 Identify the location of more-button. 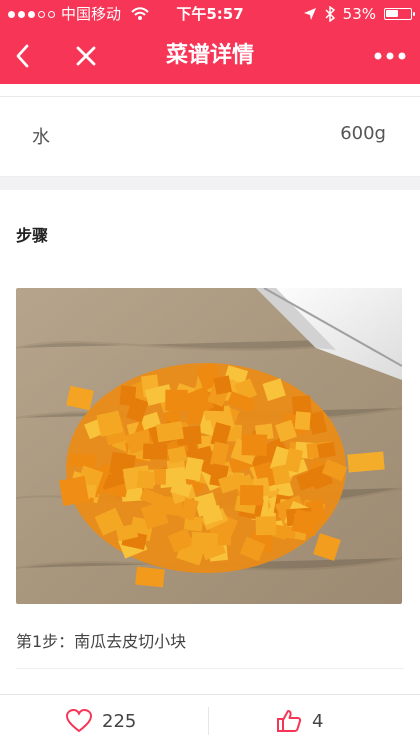
(390, 56).